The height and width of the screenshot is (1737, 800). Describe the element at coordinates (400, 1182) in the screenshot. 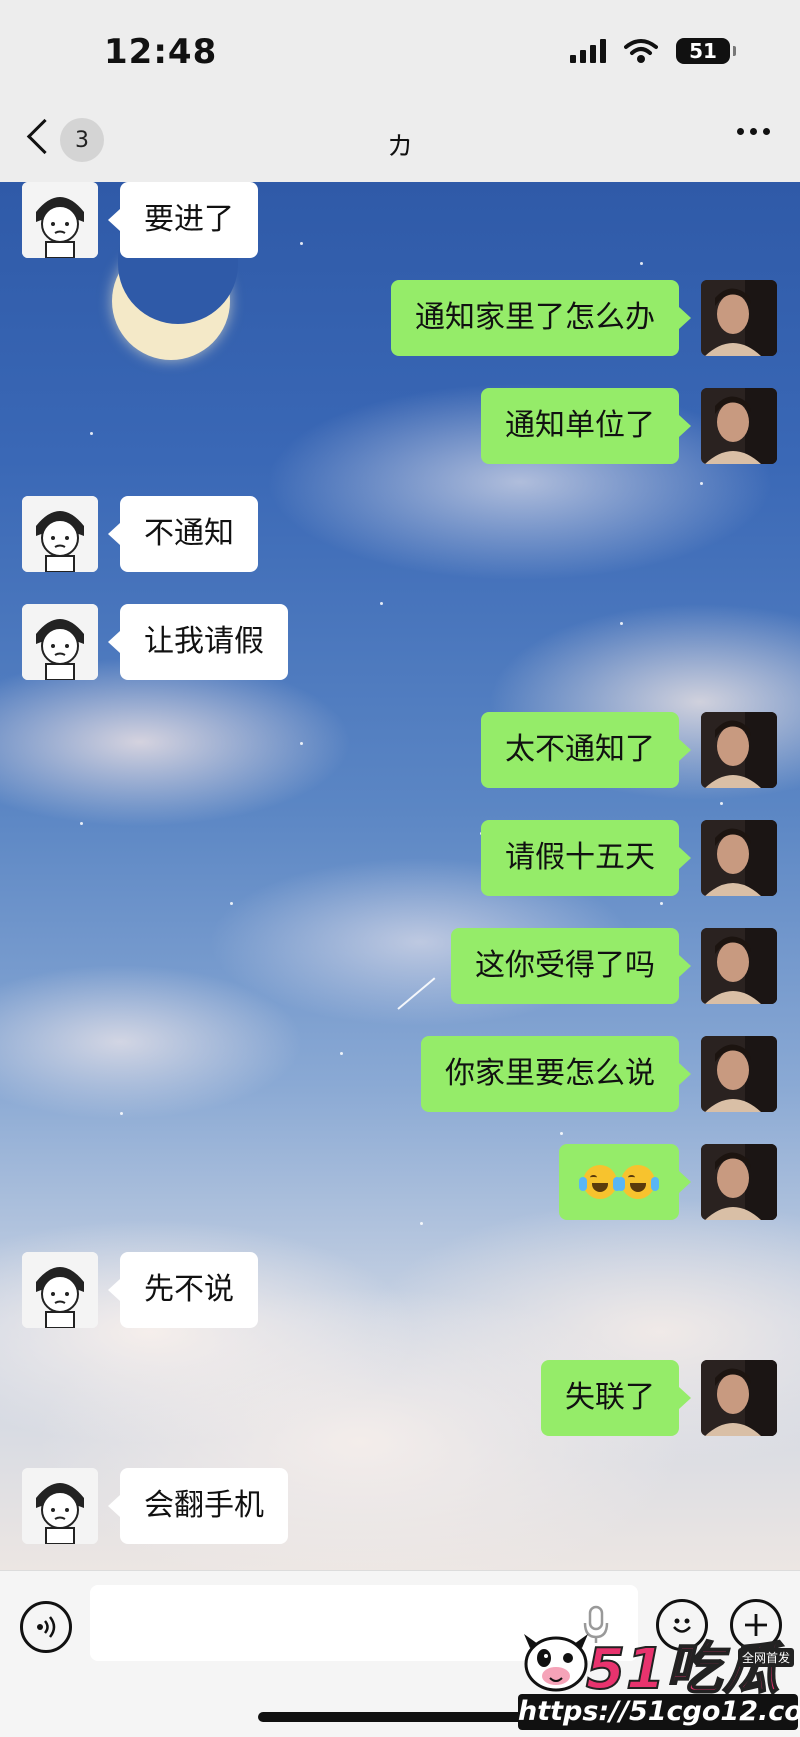

I see `message-row` at that location.